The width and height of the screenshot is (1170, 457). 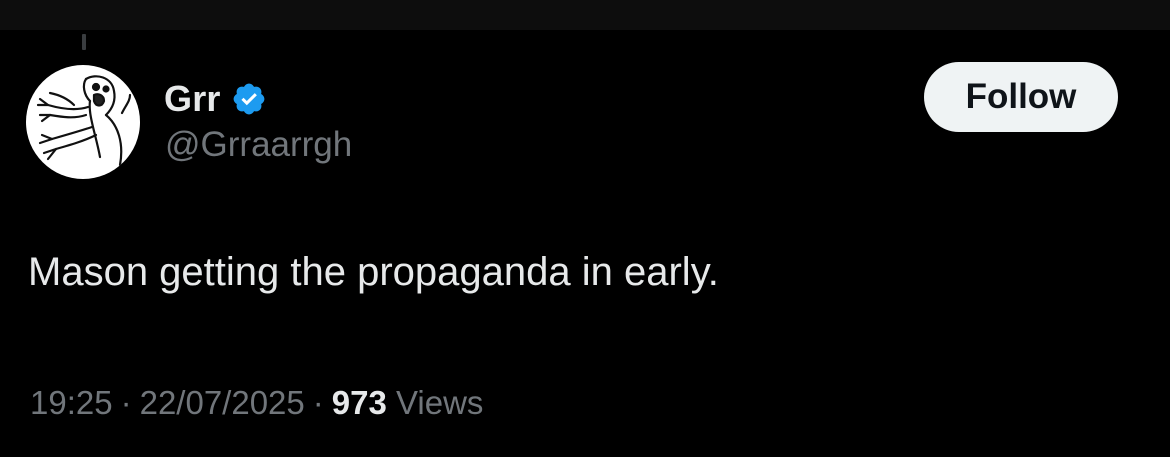 I want to click on avatar, so click(x=83, y=122).